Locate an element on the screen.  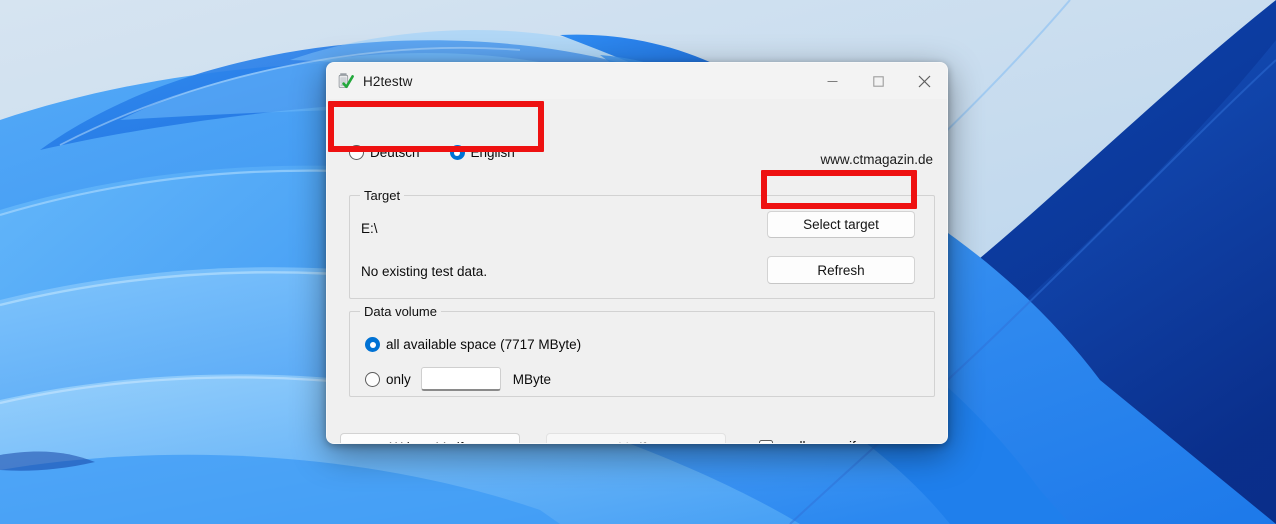
radio-deutsch: Deutsch is located at coordinates (384, 152).